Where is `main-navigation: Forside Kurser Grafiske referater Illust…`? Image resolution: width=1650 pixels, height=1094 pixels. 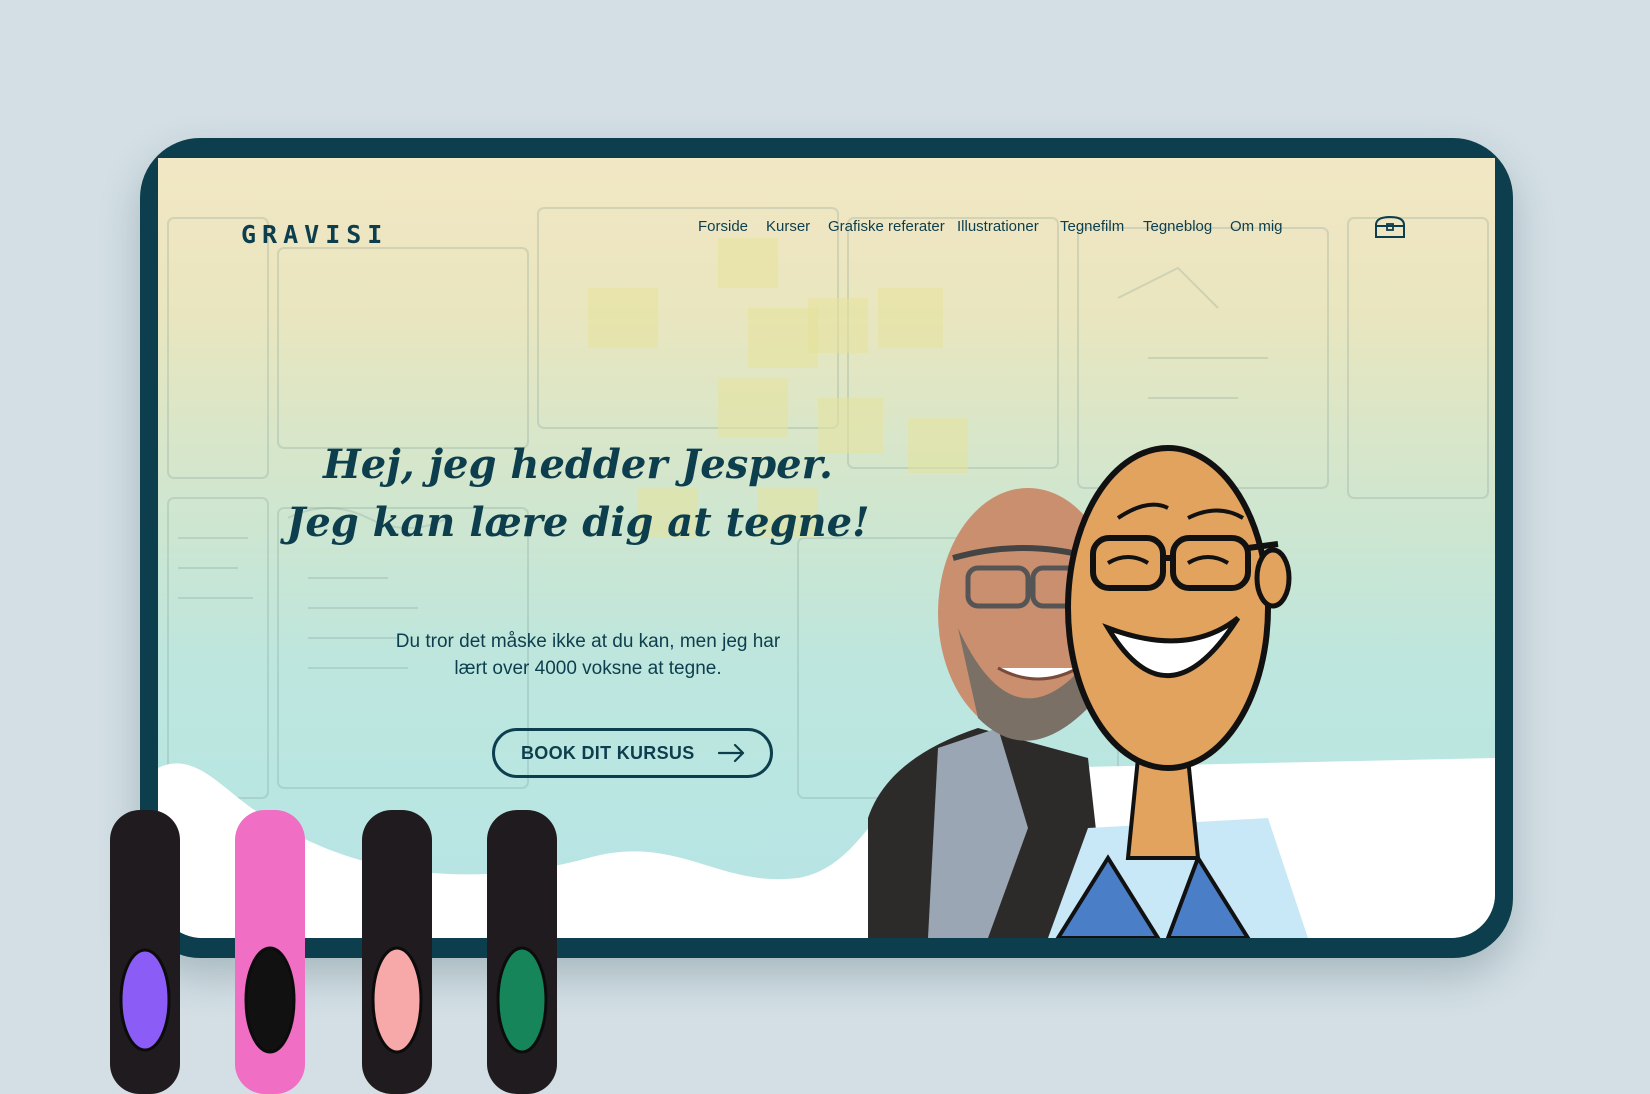 main-navigation: Forside Kurser Grafiske referater Illust… is located at coordinates (826, 231).